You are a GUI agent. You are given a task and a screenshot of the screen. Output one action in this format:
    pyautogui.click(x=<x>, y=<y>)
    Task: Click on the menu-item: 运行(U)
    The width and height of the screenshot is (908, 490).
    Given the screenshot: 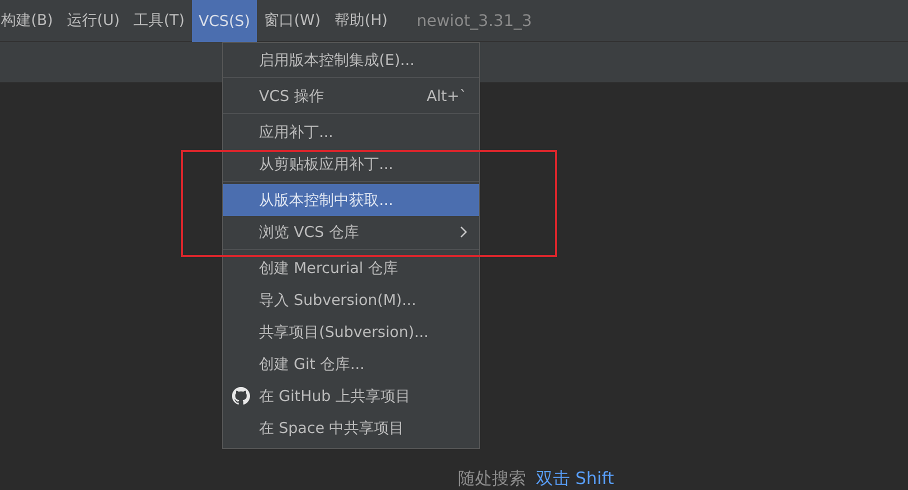 What is the action you would take?
    pyautogui.click(x=93, y=21)
    